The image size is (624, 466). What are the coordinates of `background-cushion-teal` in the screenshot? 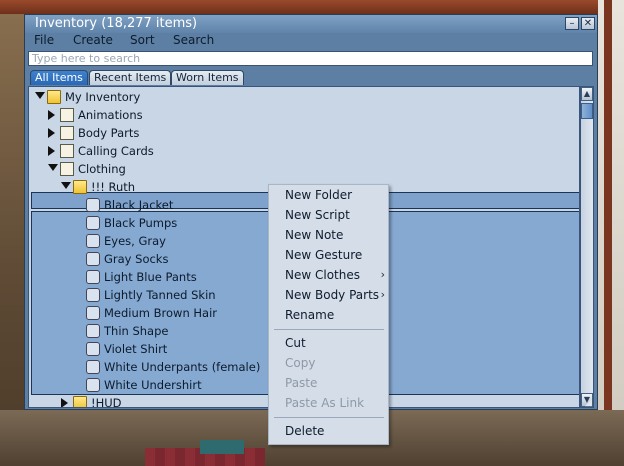 It's located at (222, 447).